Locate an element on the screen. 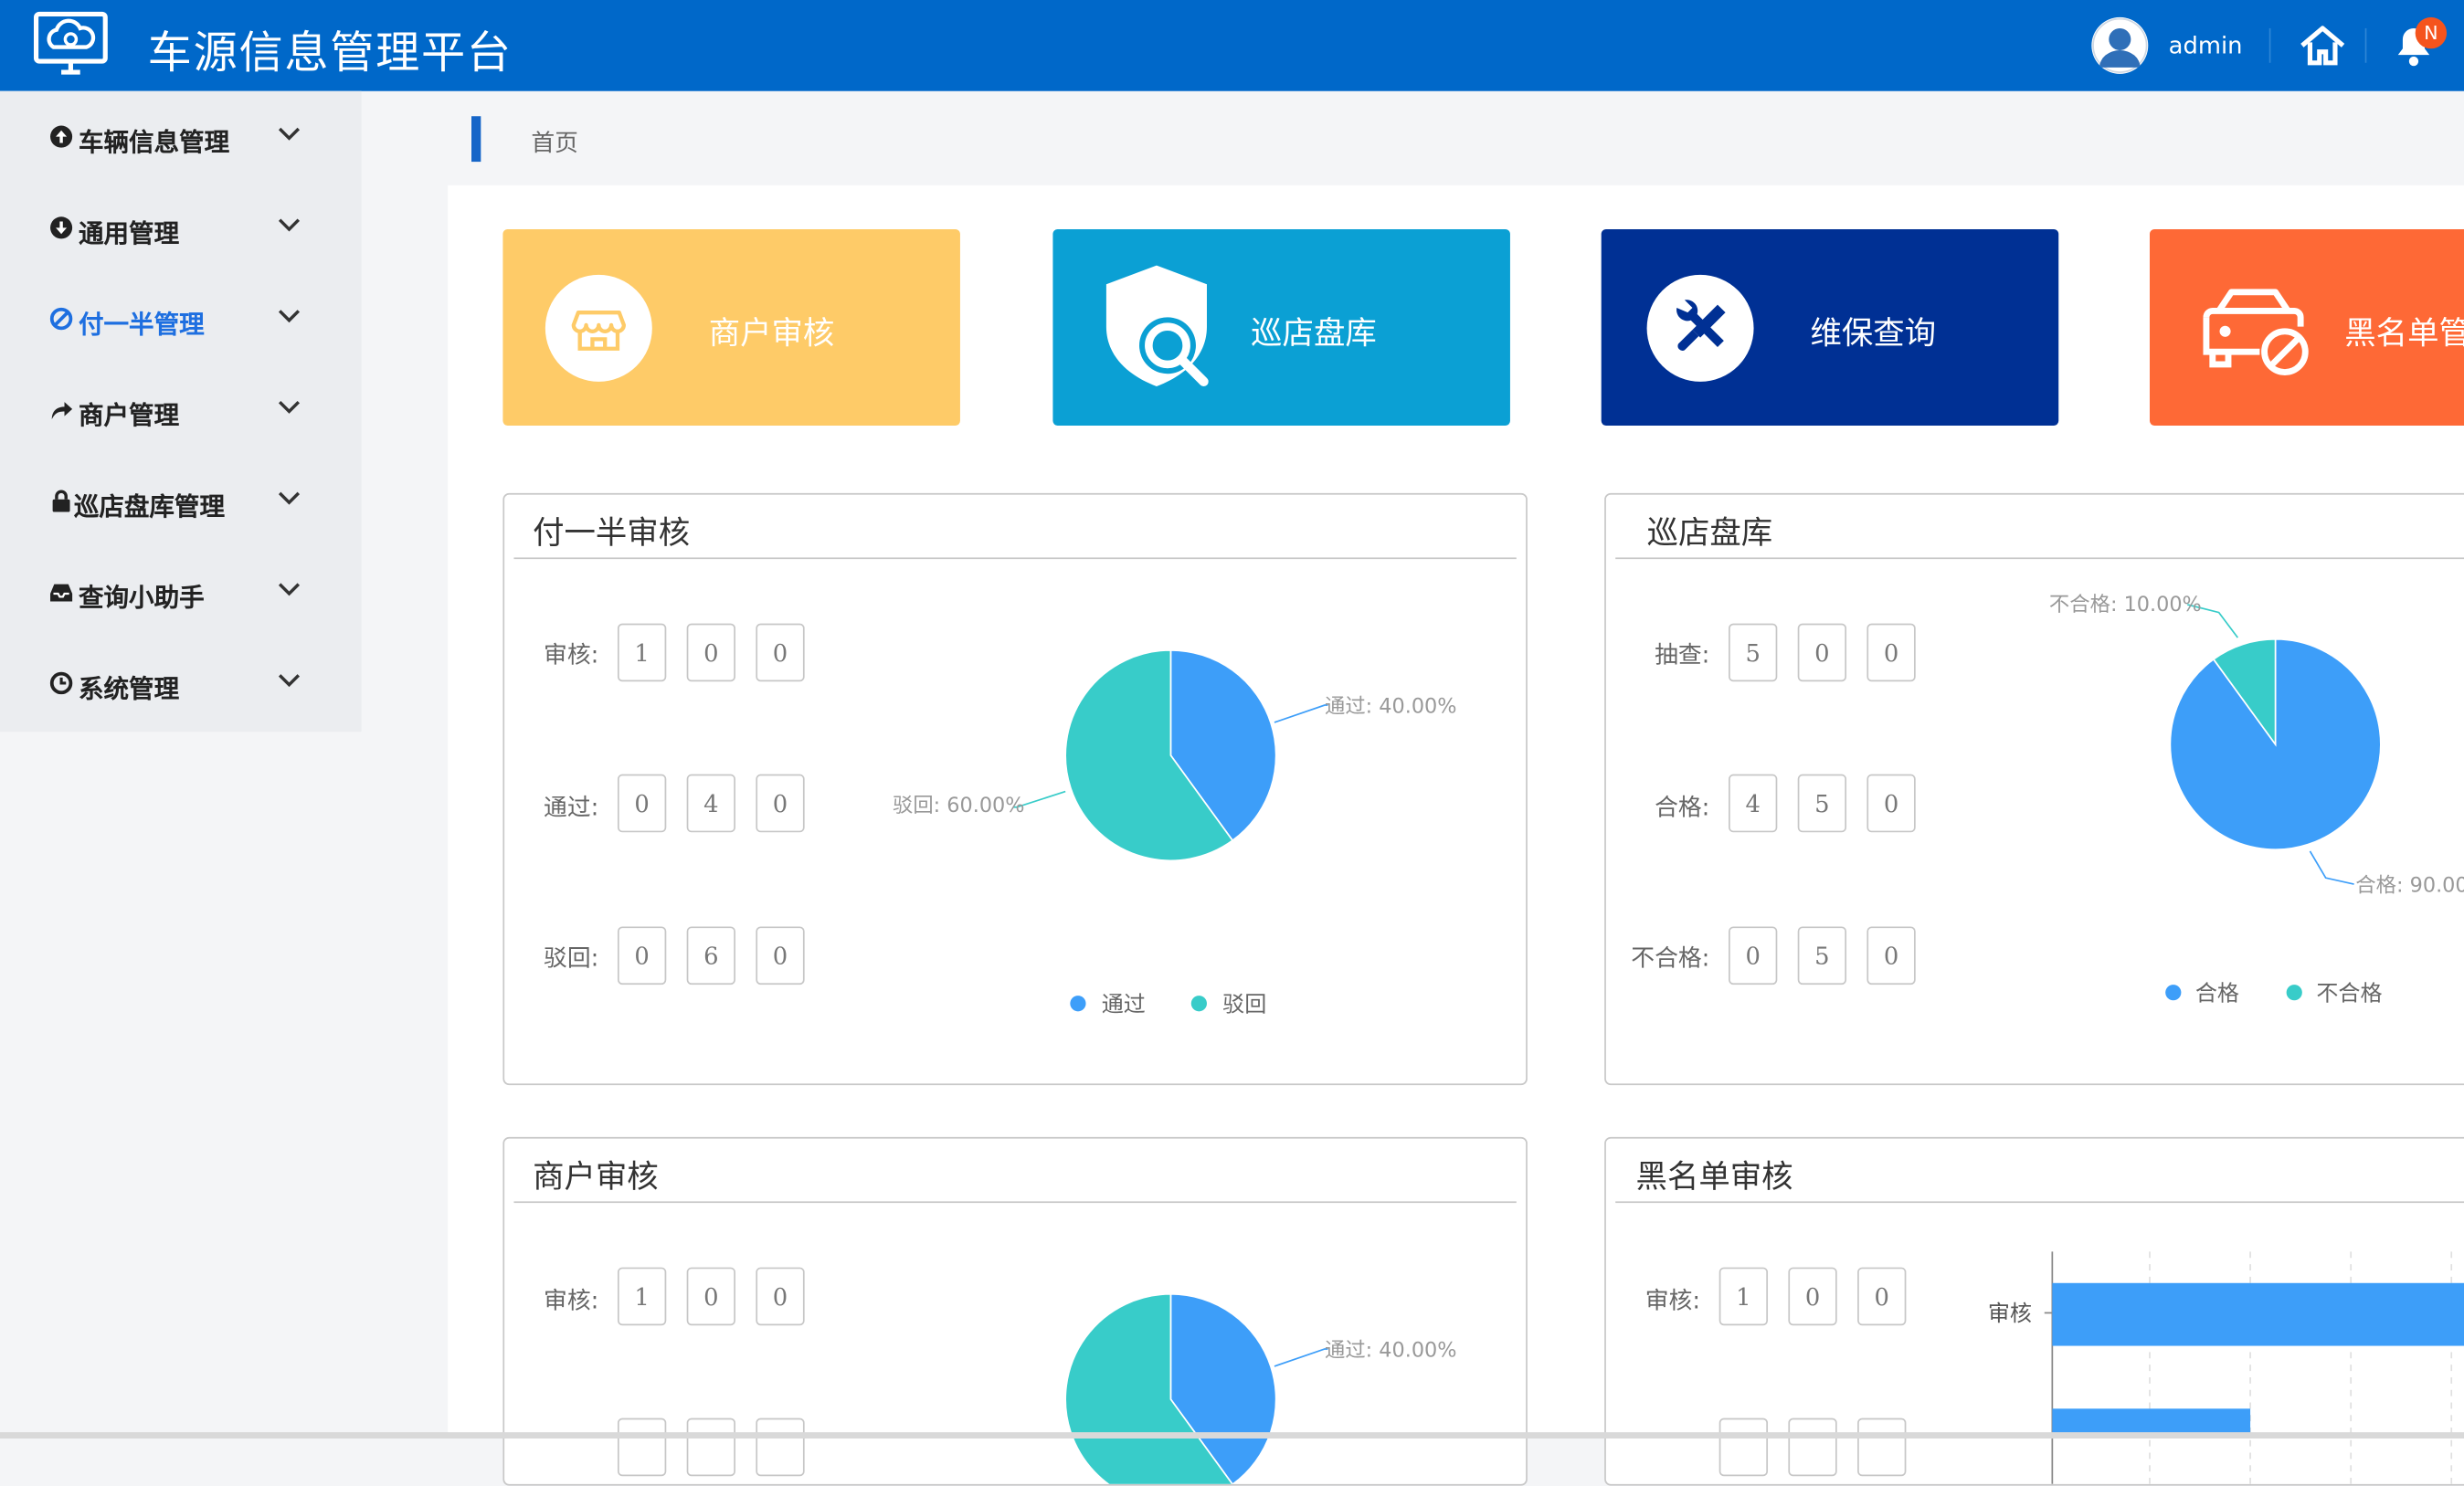 The width and height of the screenshot is (2464, 1486). sidebar-item-general: 通用管理 is located at coordinates (181, 227).